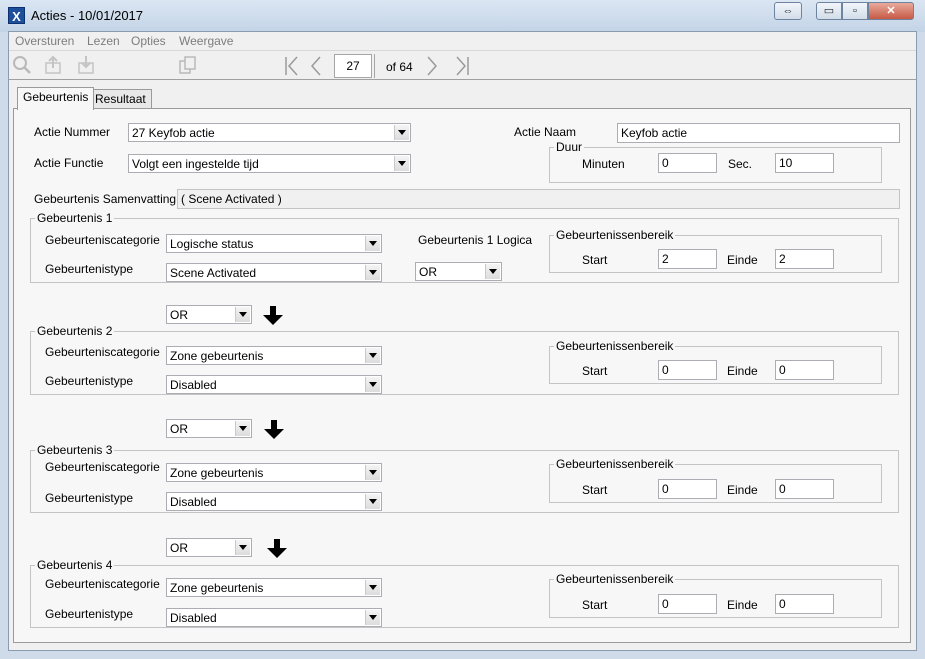  Describe the element at coordinates (804, 370) in the screenshot. I see `gebeurtenis-2-einde-input: 0` at that location.